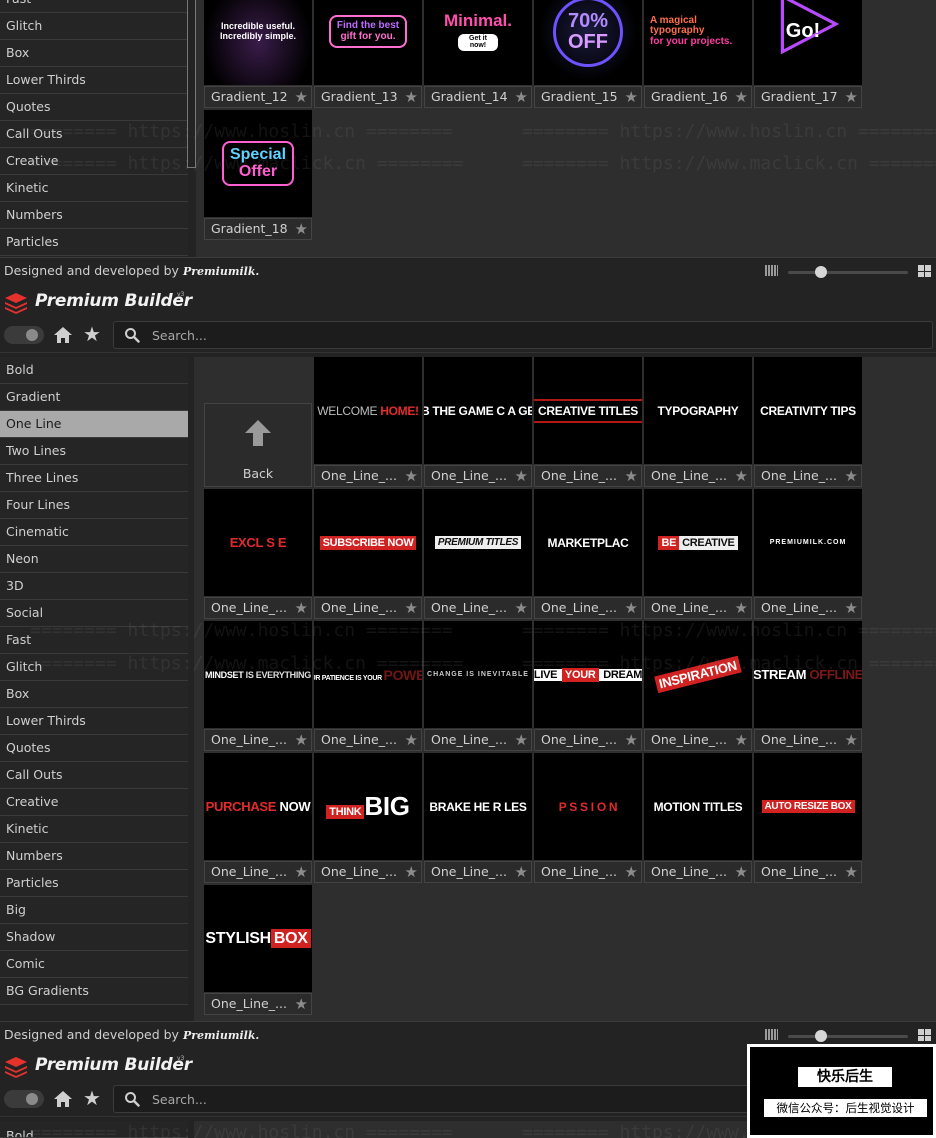  Describe the element at coordinates (478, 410) in the screenshot. I see `template-thumbnail: B THE GAME C A GE` at that location.